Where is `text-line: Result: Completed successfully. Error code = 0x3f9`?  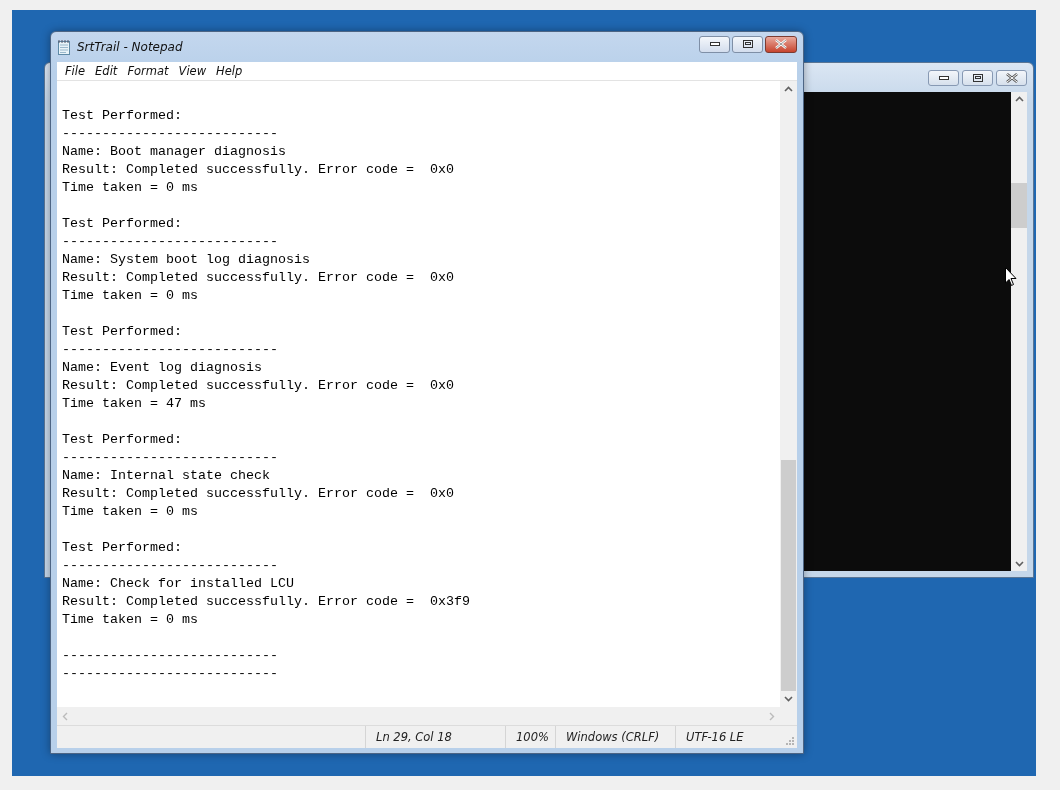 text-line: Result: Completed successfully. Error code = 0x3f9 is located at coordinates (266, 602).